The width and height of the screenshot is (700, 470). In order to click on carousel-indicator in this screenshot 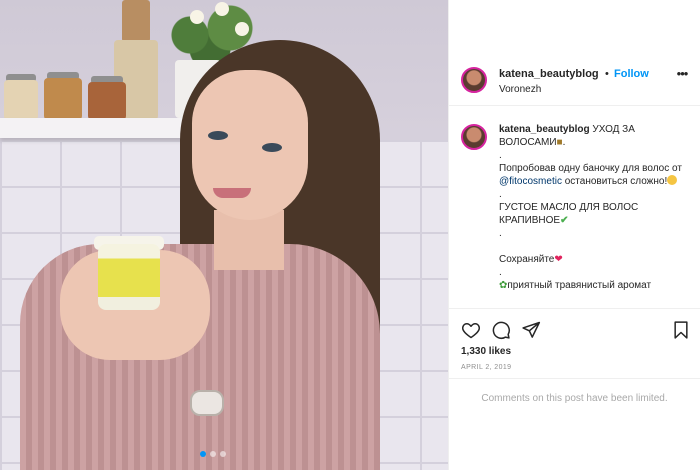, I will do `click(213, 454)`.